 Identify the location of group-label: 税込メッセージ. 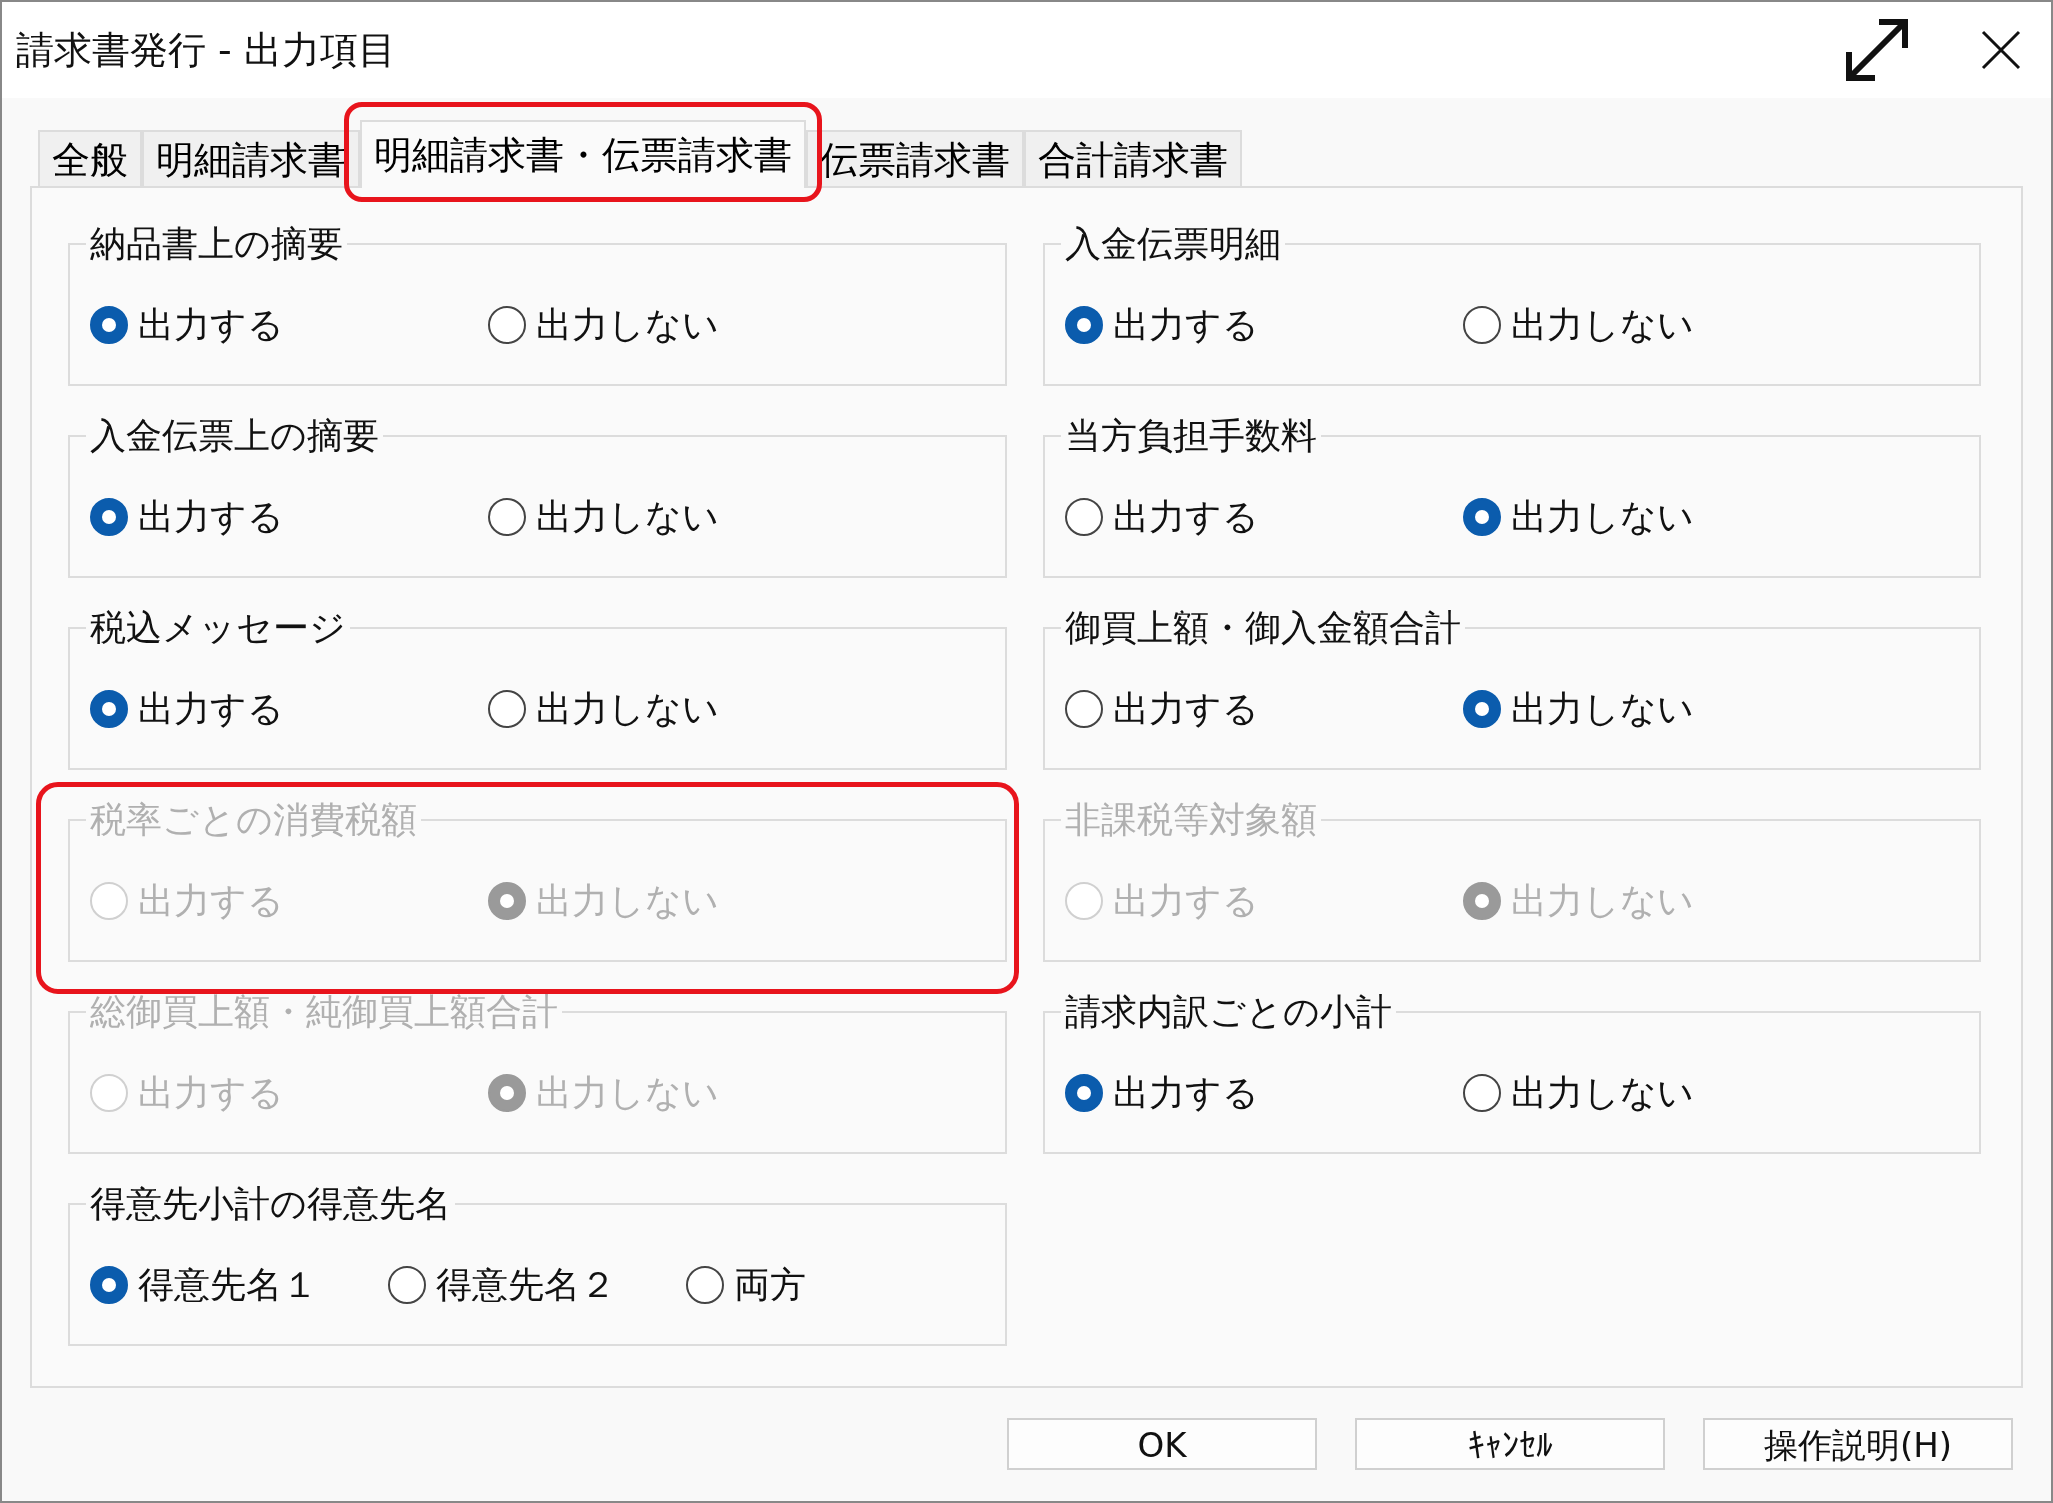
(218, 628).